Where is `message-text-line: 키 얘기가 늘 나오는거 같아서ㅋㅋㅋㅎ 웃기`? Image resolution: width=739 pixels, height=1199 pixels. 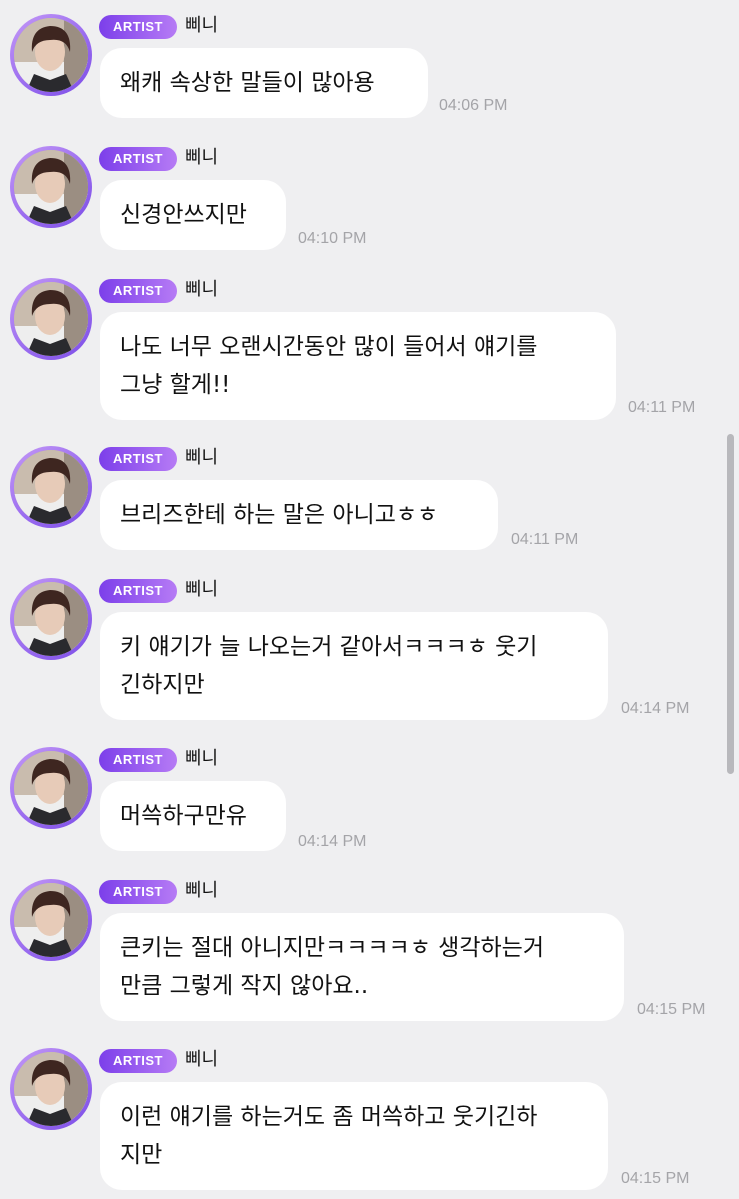
message-text-line: 키 얘기가 늘 나오는거 같아서ㅋㅋㅋㅎ 웃기 is located at coordinates (329, 647).